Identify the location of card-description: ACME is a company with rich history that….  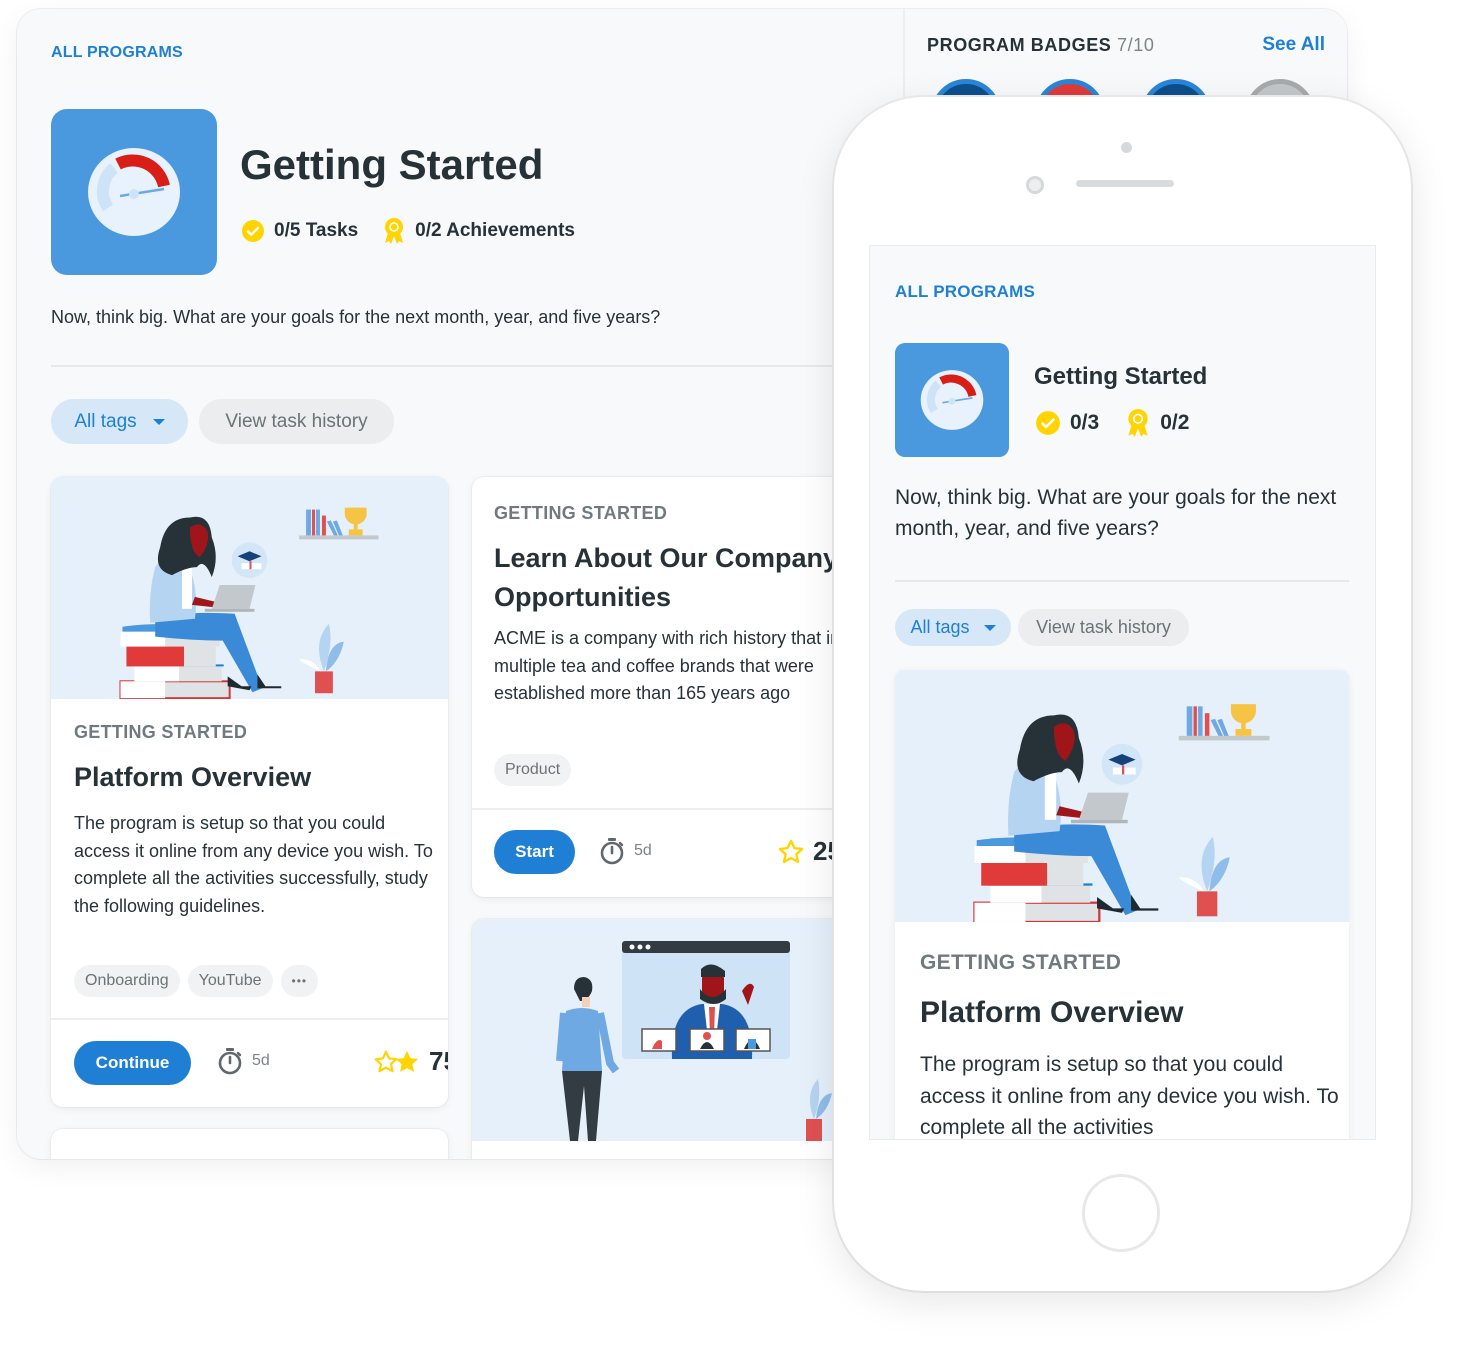
(693, 665).